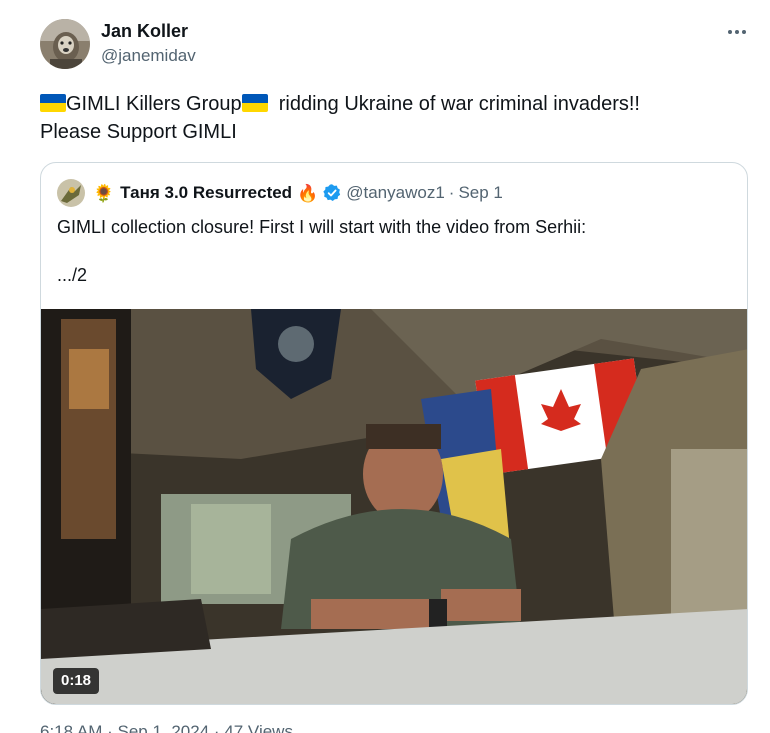 The height and width of the screenshot is (733, 770). Describe the element at coordinates (737, 32) in the screenshot. I see `more-options-icon` at that location.